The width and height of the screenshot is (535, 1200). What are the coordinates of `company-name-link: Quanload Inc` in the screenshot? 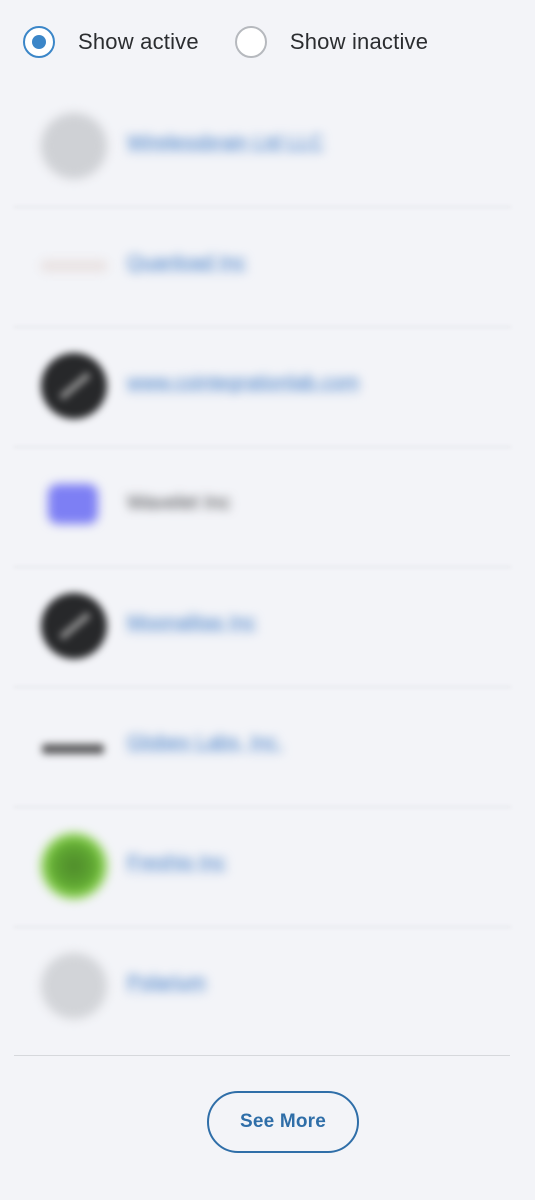 It's located at (186, 263).